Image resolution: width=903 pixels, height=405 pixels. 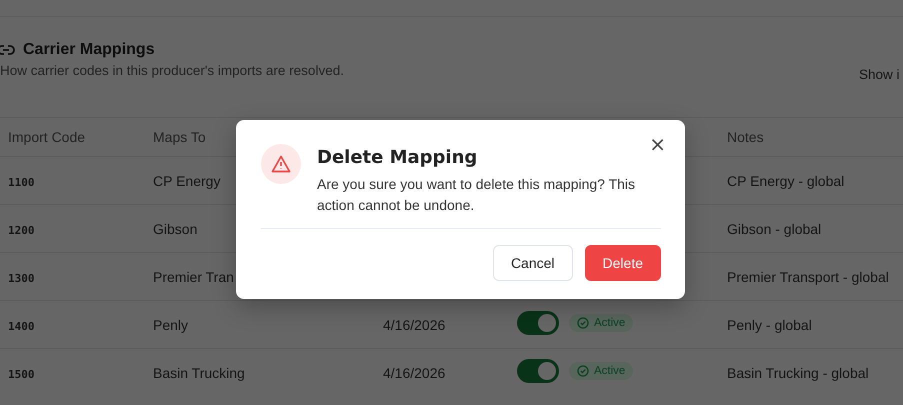 What do you see at coordinates (170, 324) in the screenshot?
I see `table-cell: Penly` at bounding box center [170, 324].